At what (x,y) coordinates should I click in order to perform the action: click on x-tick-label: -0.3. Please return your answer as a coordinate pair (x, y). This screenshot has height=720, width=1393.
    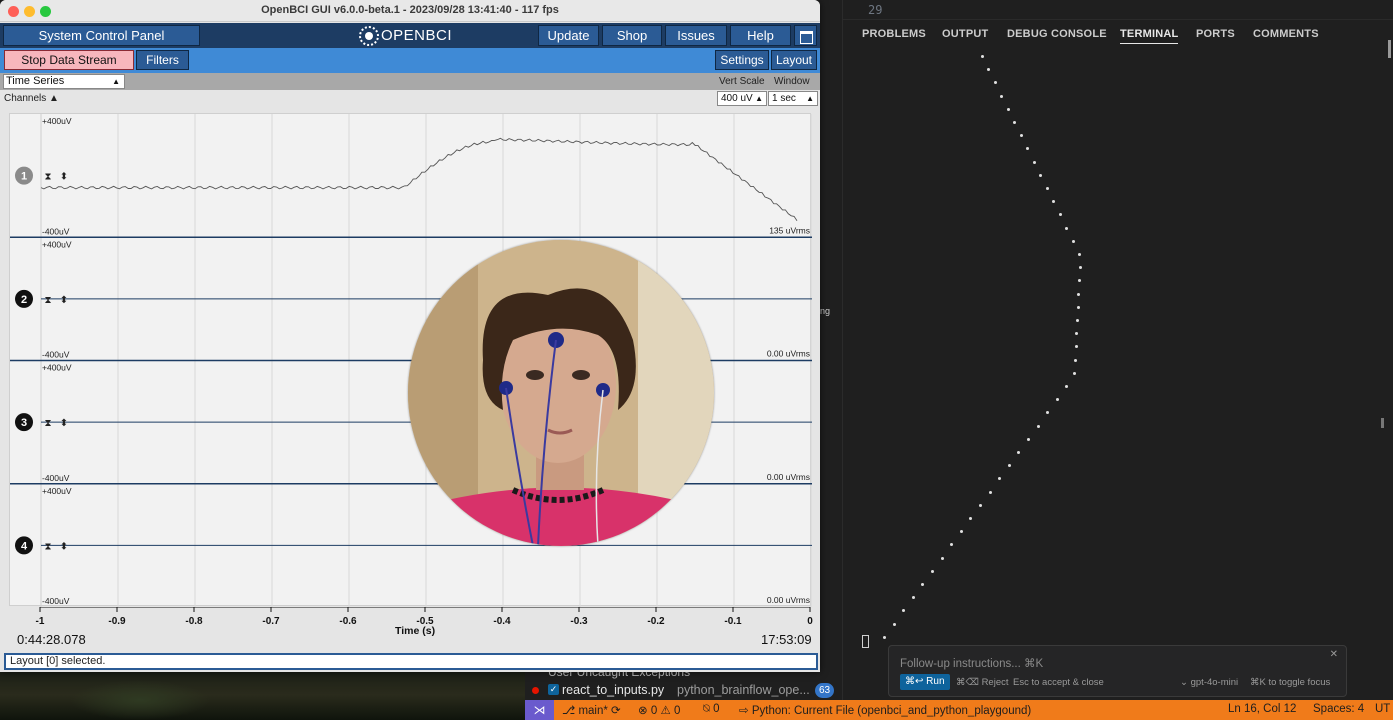
    Looking at the image, I should click on (579, 621).